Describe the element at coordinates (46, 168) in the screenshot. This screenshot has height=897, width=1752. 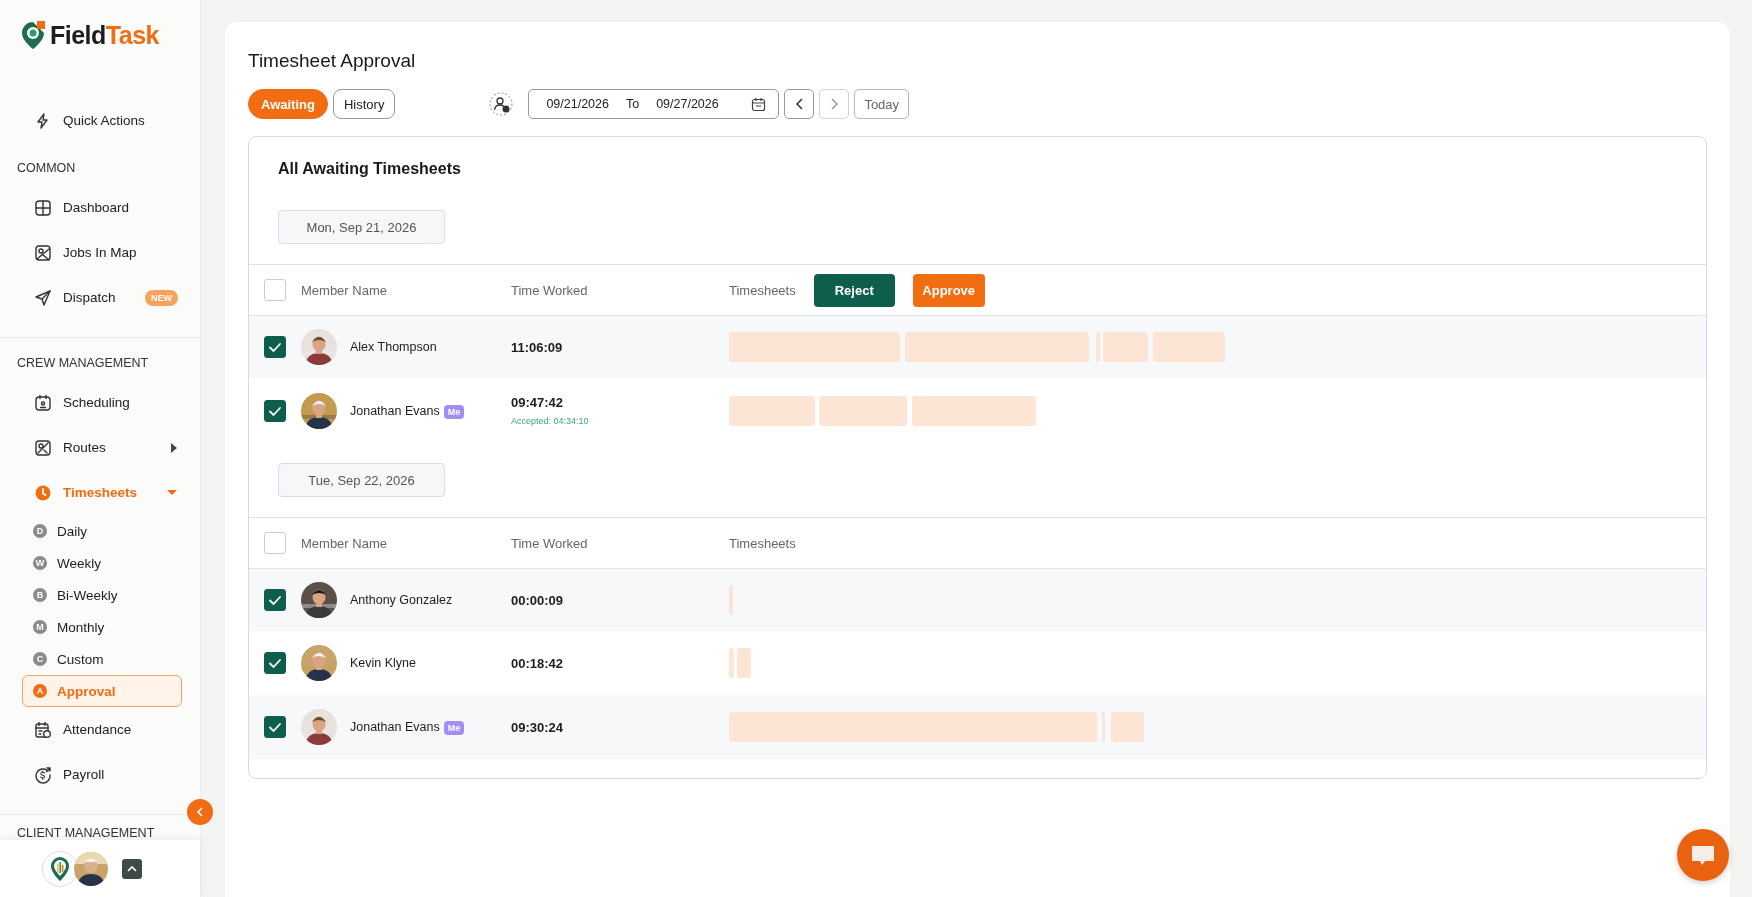
I see `section-heading: COMMON` at that location.